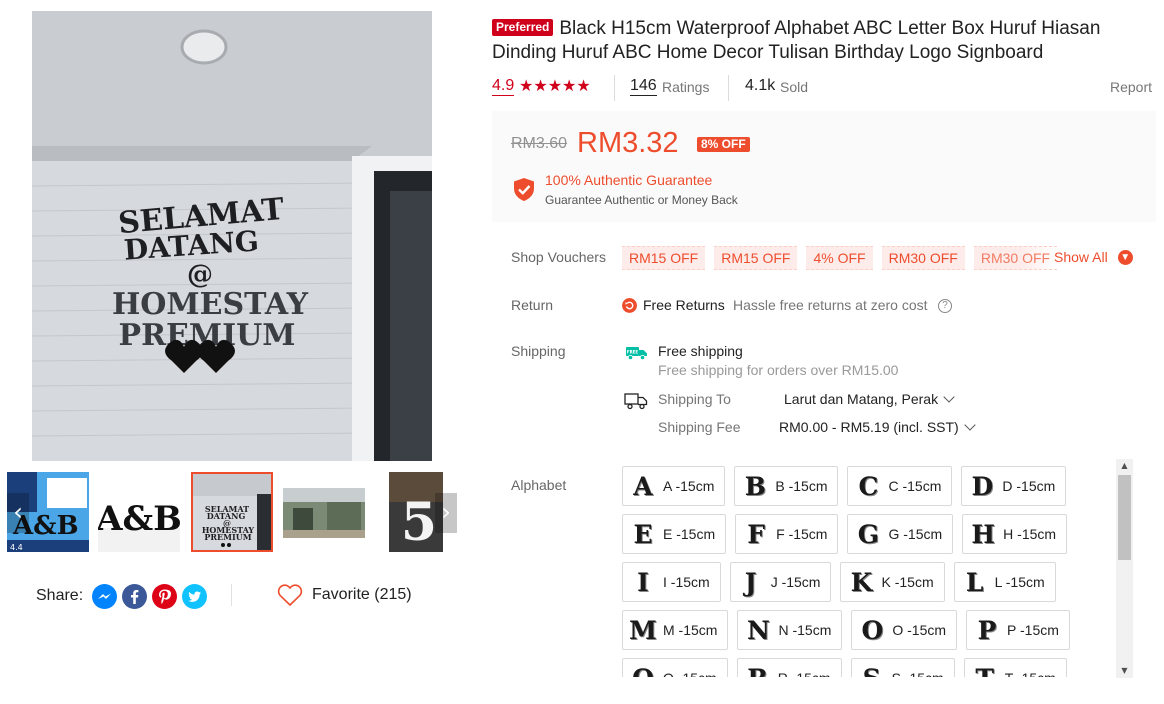 The height and width of the screenshot is (704, 1164). Describe the element at coordinates (861, 399) in the screenshot. I see `shipping-to-value: Larut dan Matang, Perak` at that location.